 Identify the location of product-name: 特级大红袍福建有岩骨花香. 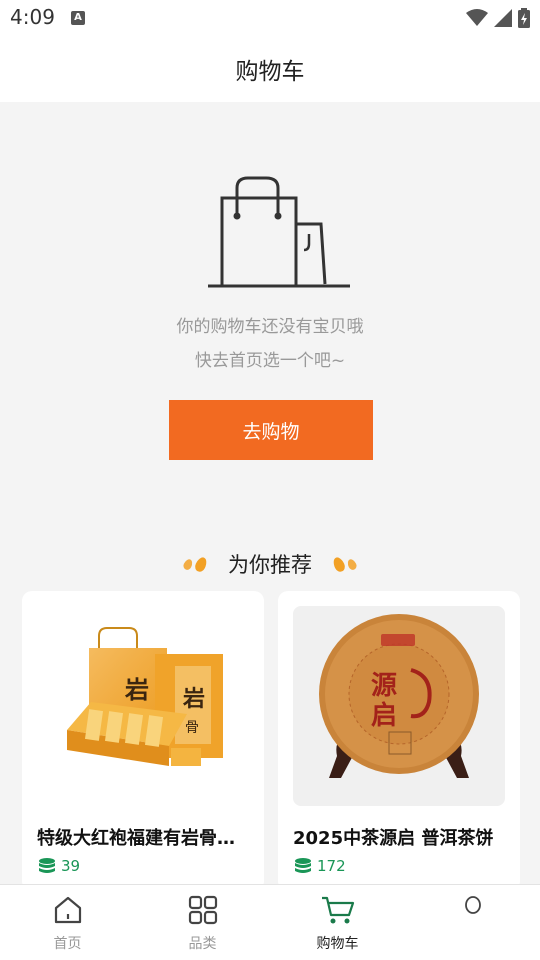
(143, 837).